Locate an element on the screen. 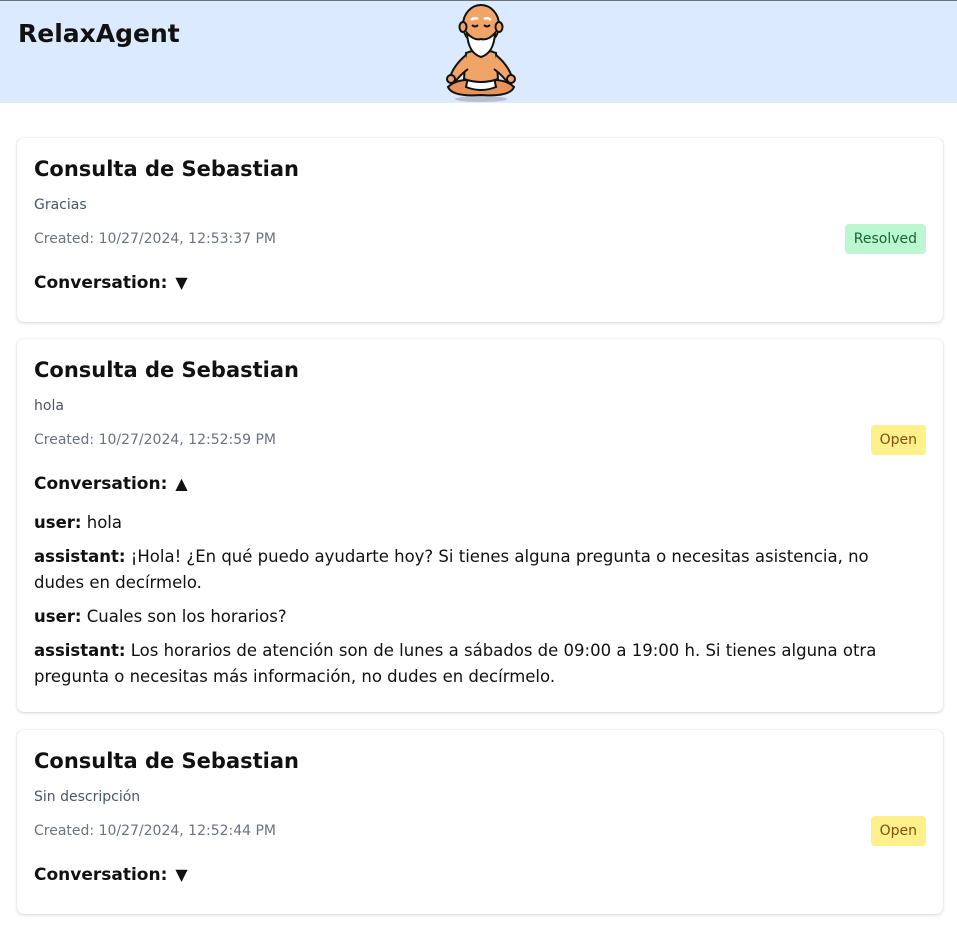  ticket-created: Created: 10/27/2024, 12:53:37 PM is located at coordinates (155, 239).